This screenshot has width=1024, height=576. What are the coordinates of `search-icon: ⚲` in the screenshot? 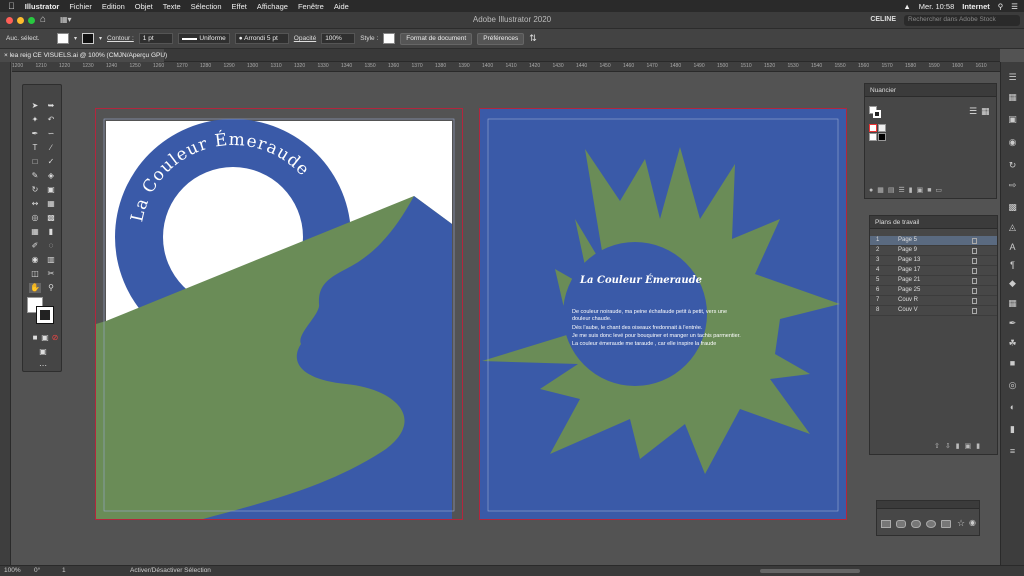 It's located at (1001, 6).